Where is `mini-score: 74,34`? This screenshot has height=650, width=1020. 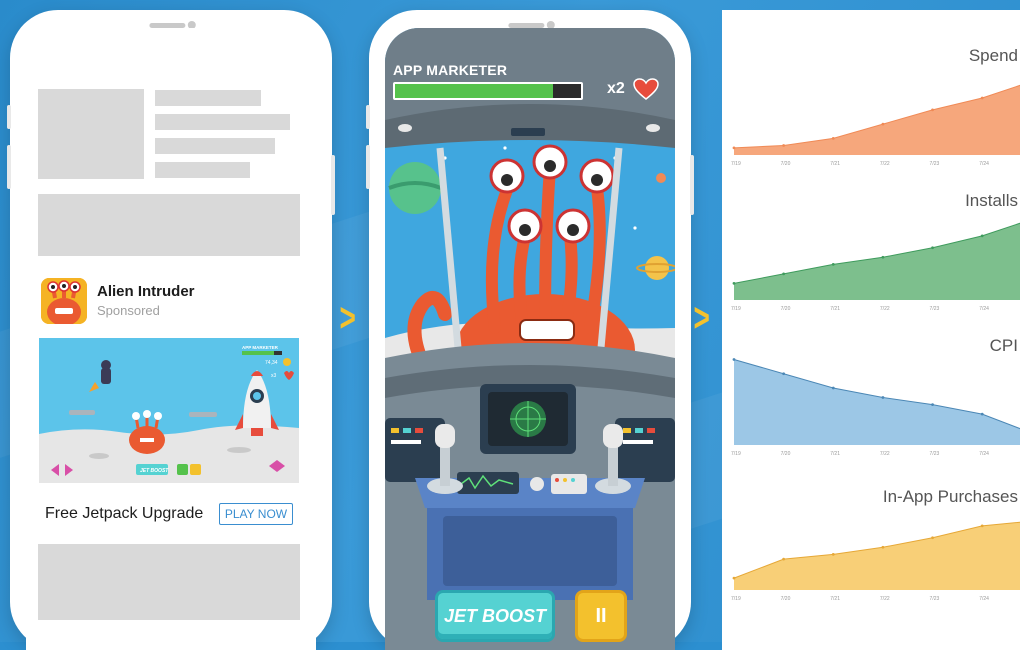 mini-score: 74,34 is located at coordinates (271, 363).